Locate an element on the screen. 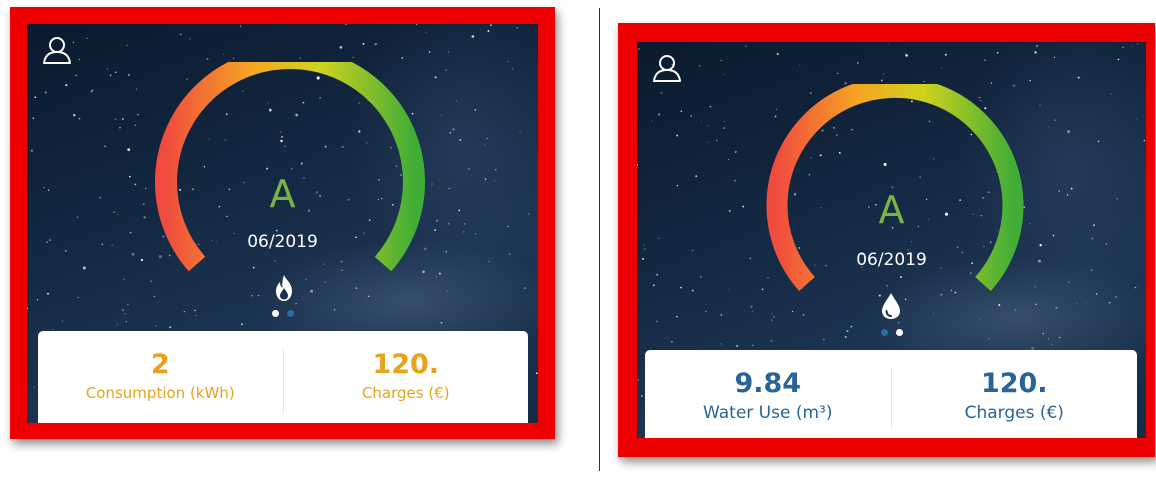 The image size is (1156, 479). water-use-metric: 9.84 Water Use (m³) is located at coordinates (768, 394).